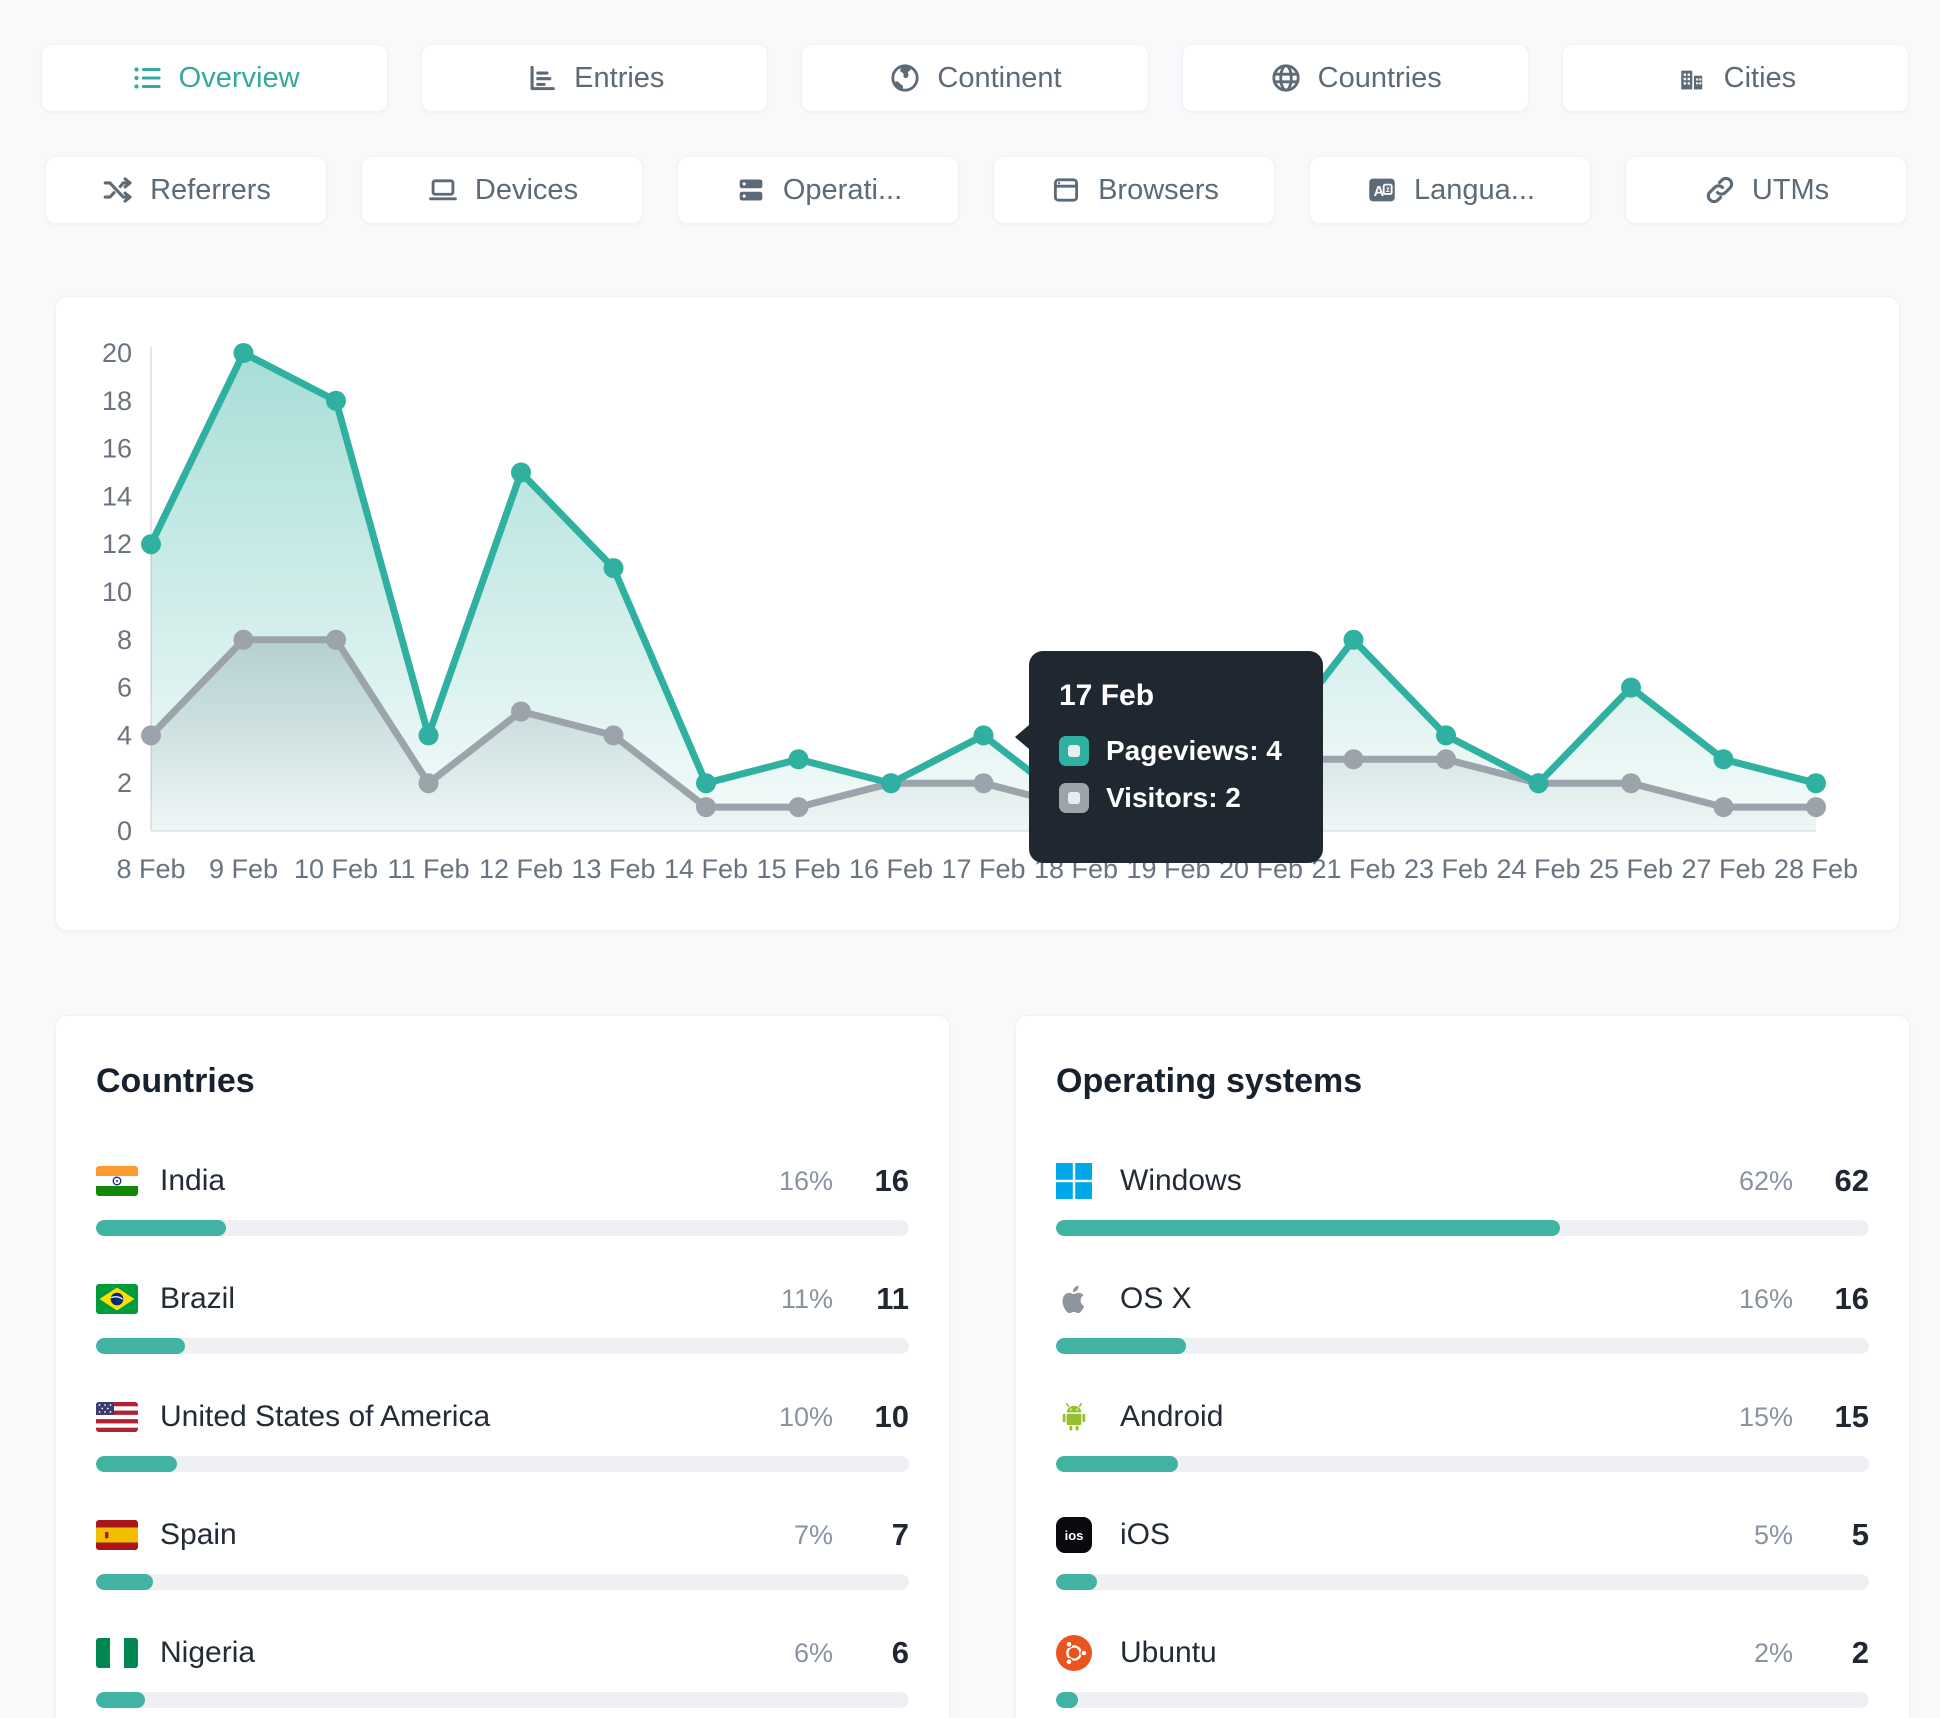 This screenshot has width=1940, height=1718. I want to click on list-item-india: India 16% 16, so click(502, 1197).